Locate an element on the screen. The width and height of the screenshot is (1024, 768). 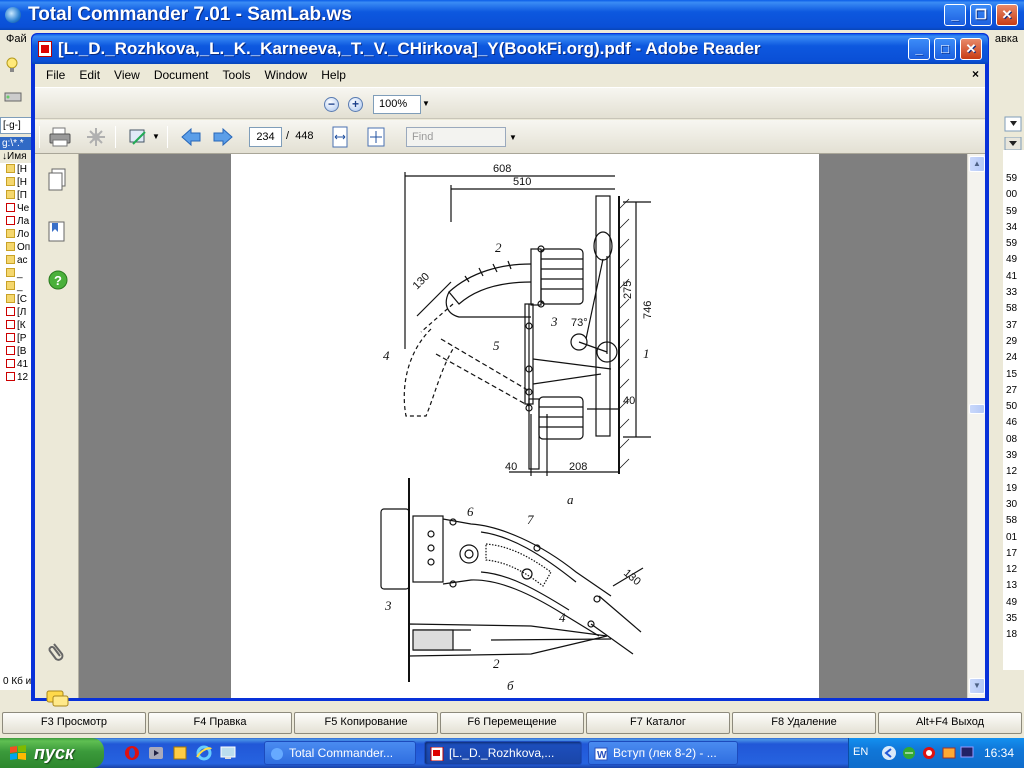
reader-close-icon: ✕ is located at coordinates (971, 49).